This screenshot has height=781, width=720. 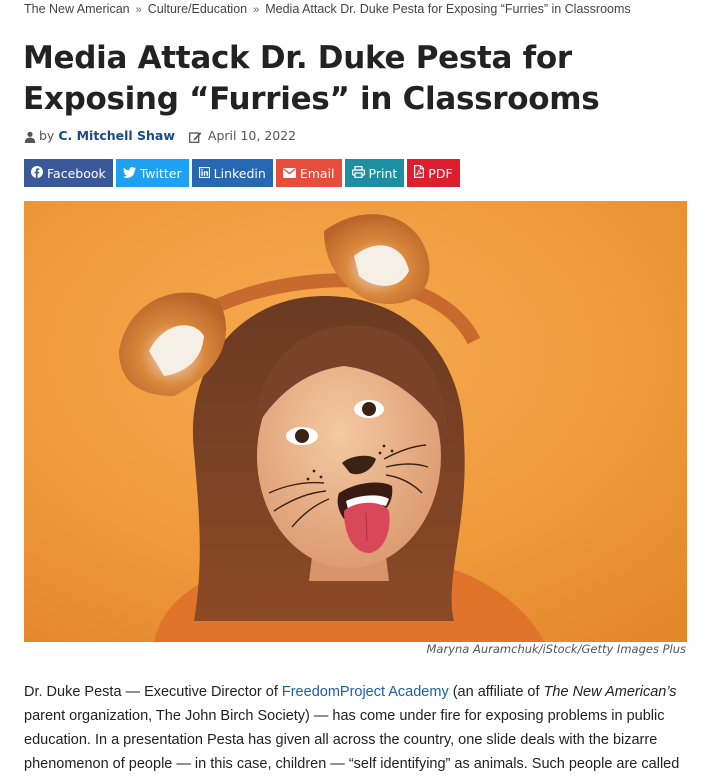 I want to click on pdf-icon, so click(x=421, y=173).